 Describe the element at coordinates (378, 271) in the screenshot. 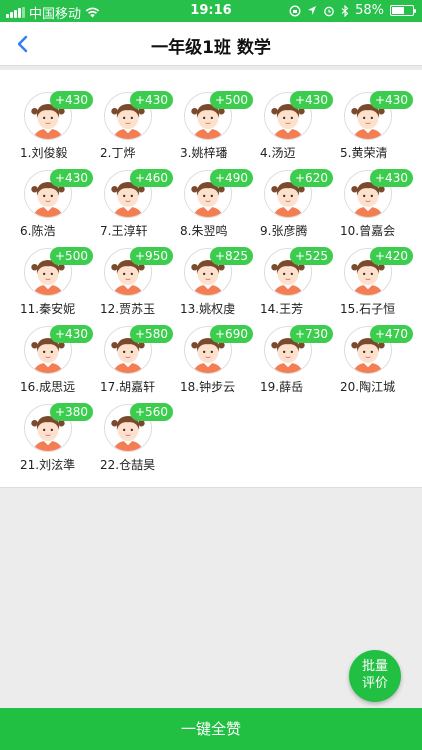

I see `avatar: +420` at that location.